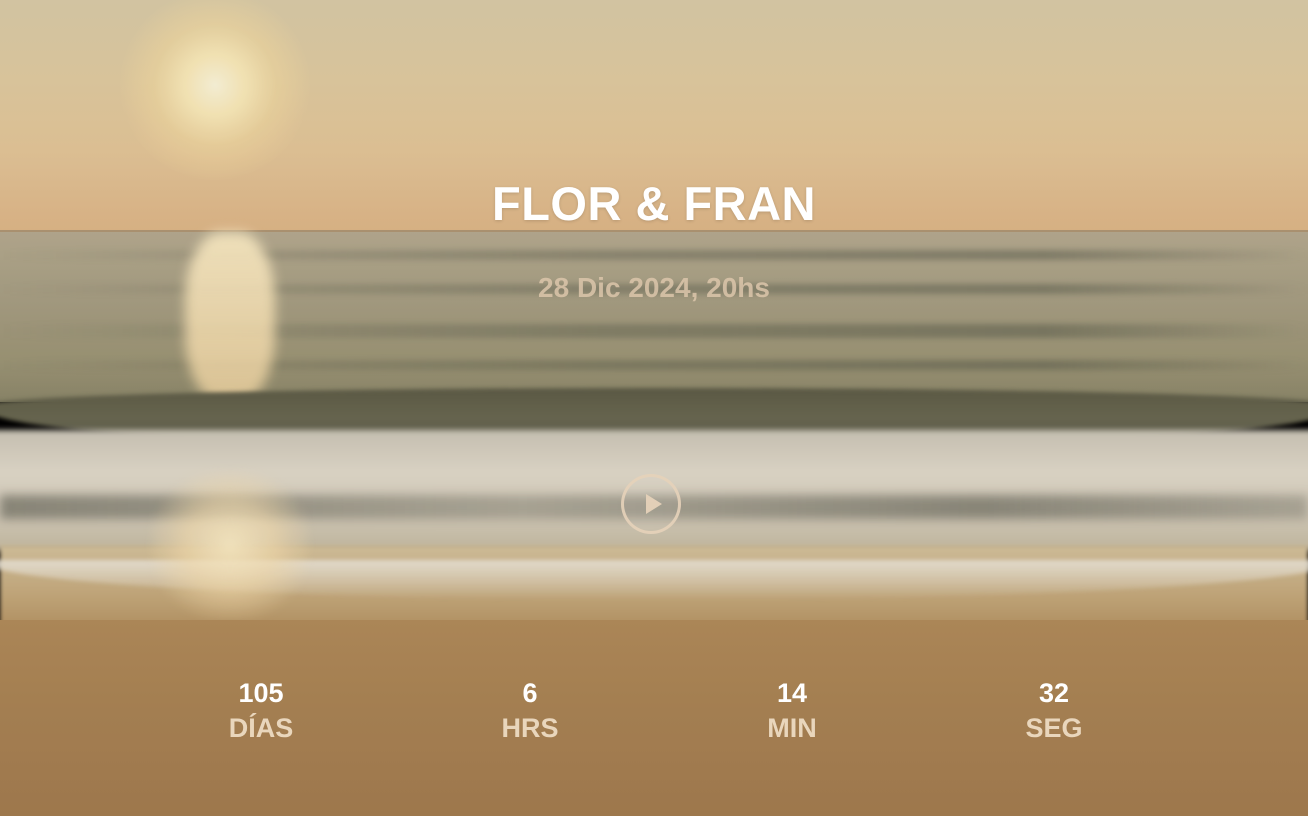 This screenshot has height=816, width=1308. What do you see at coordinates (653, 504) in the screenshot?
I see `play-icon` at bounding box center [653, 504].